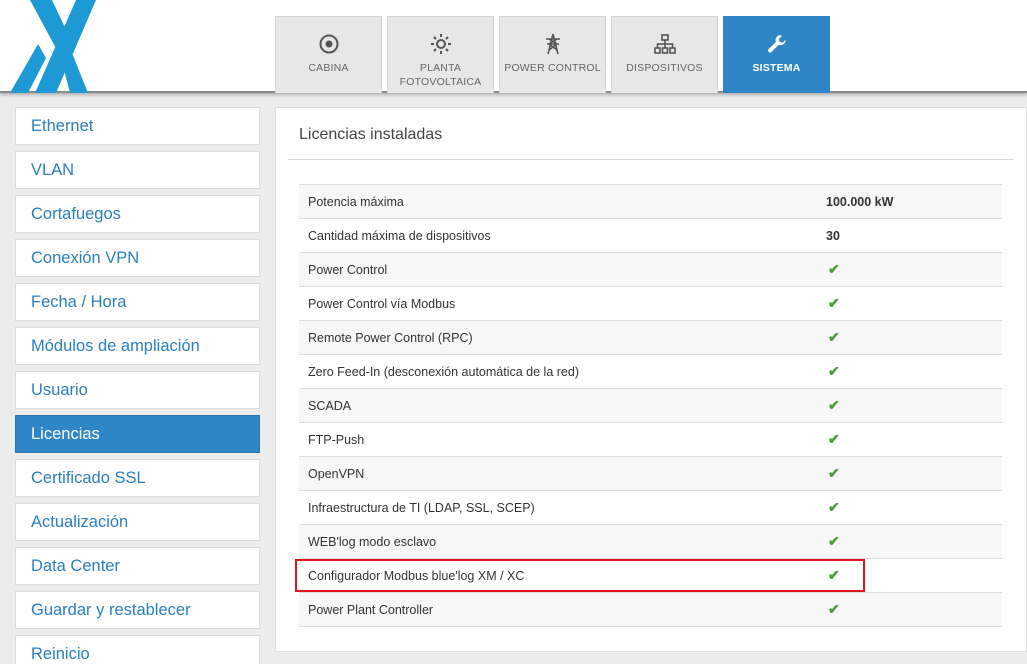  I want to click on table-row: Cantidad máxima de dispositivos 30, so click(650, 236).